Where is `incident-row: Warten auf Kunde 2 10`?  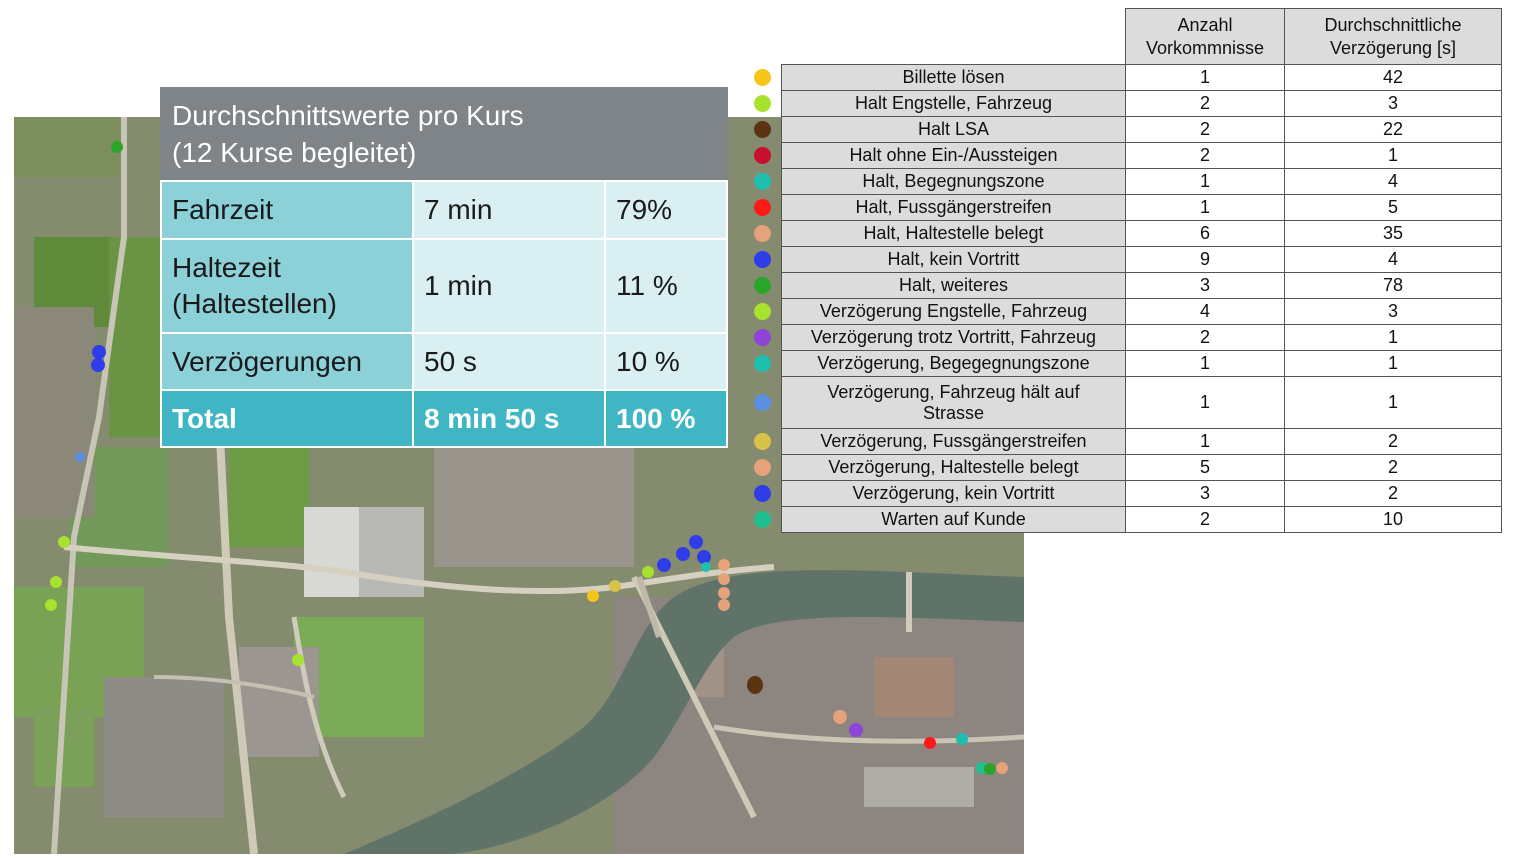 incident-row: Warten auf Kunde 2 10 is located at coordinates (1141, 519).